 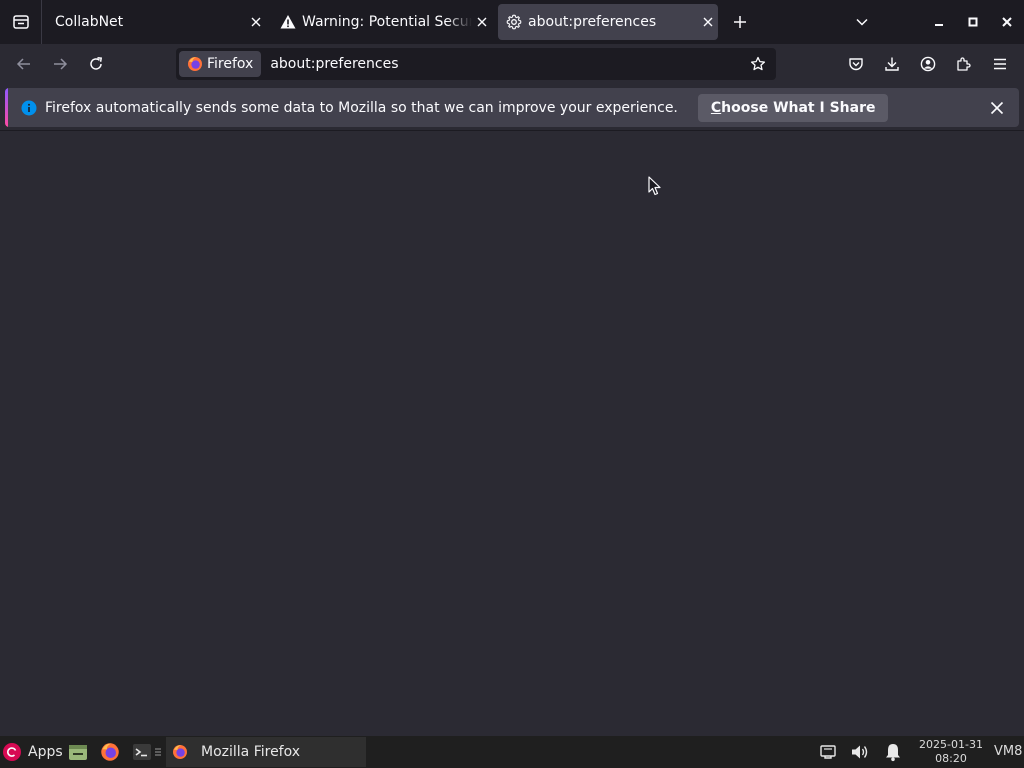 I want to click on pocket-button, so click(x=856, y=64).